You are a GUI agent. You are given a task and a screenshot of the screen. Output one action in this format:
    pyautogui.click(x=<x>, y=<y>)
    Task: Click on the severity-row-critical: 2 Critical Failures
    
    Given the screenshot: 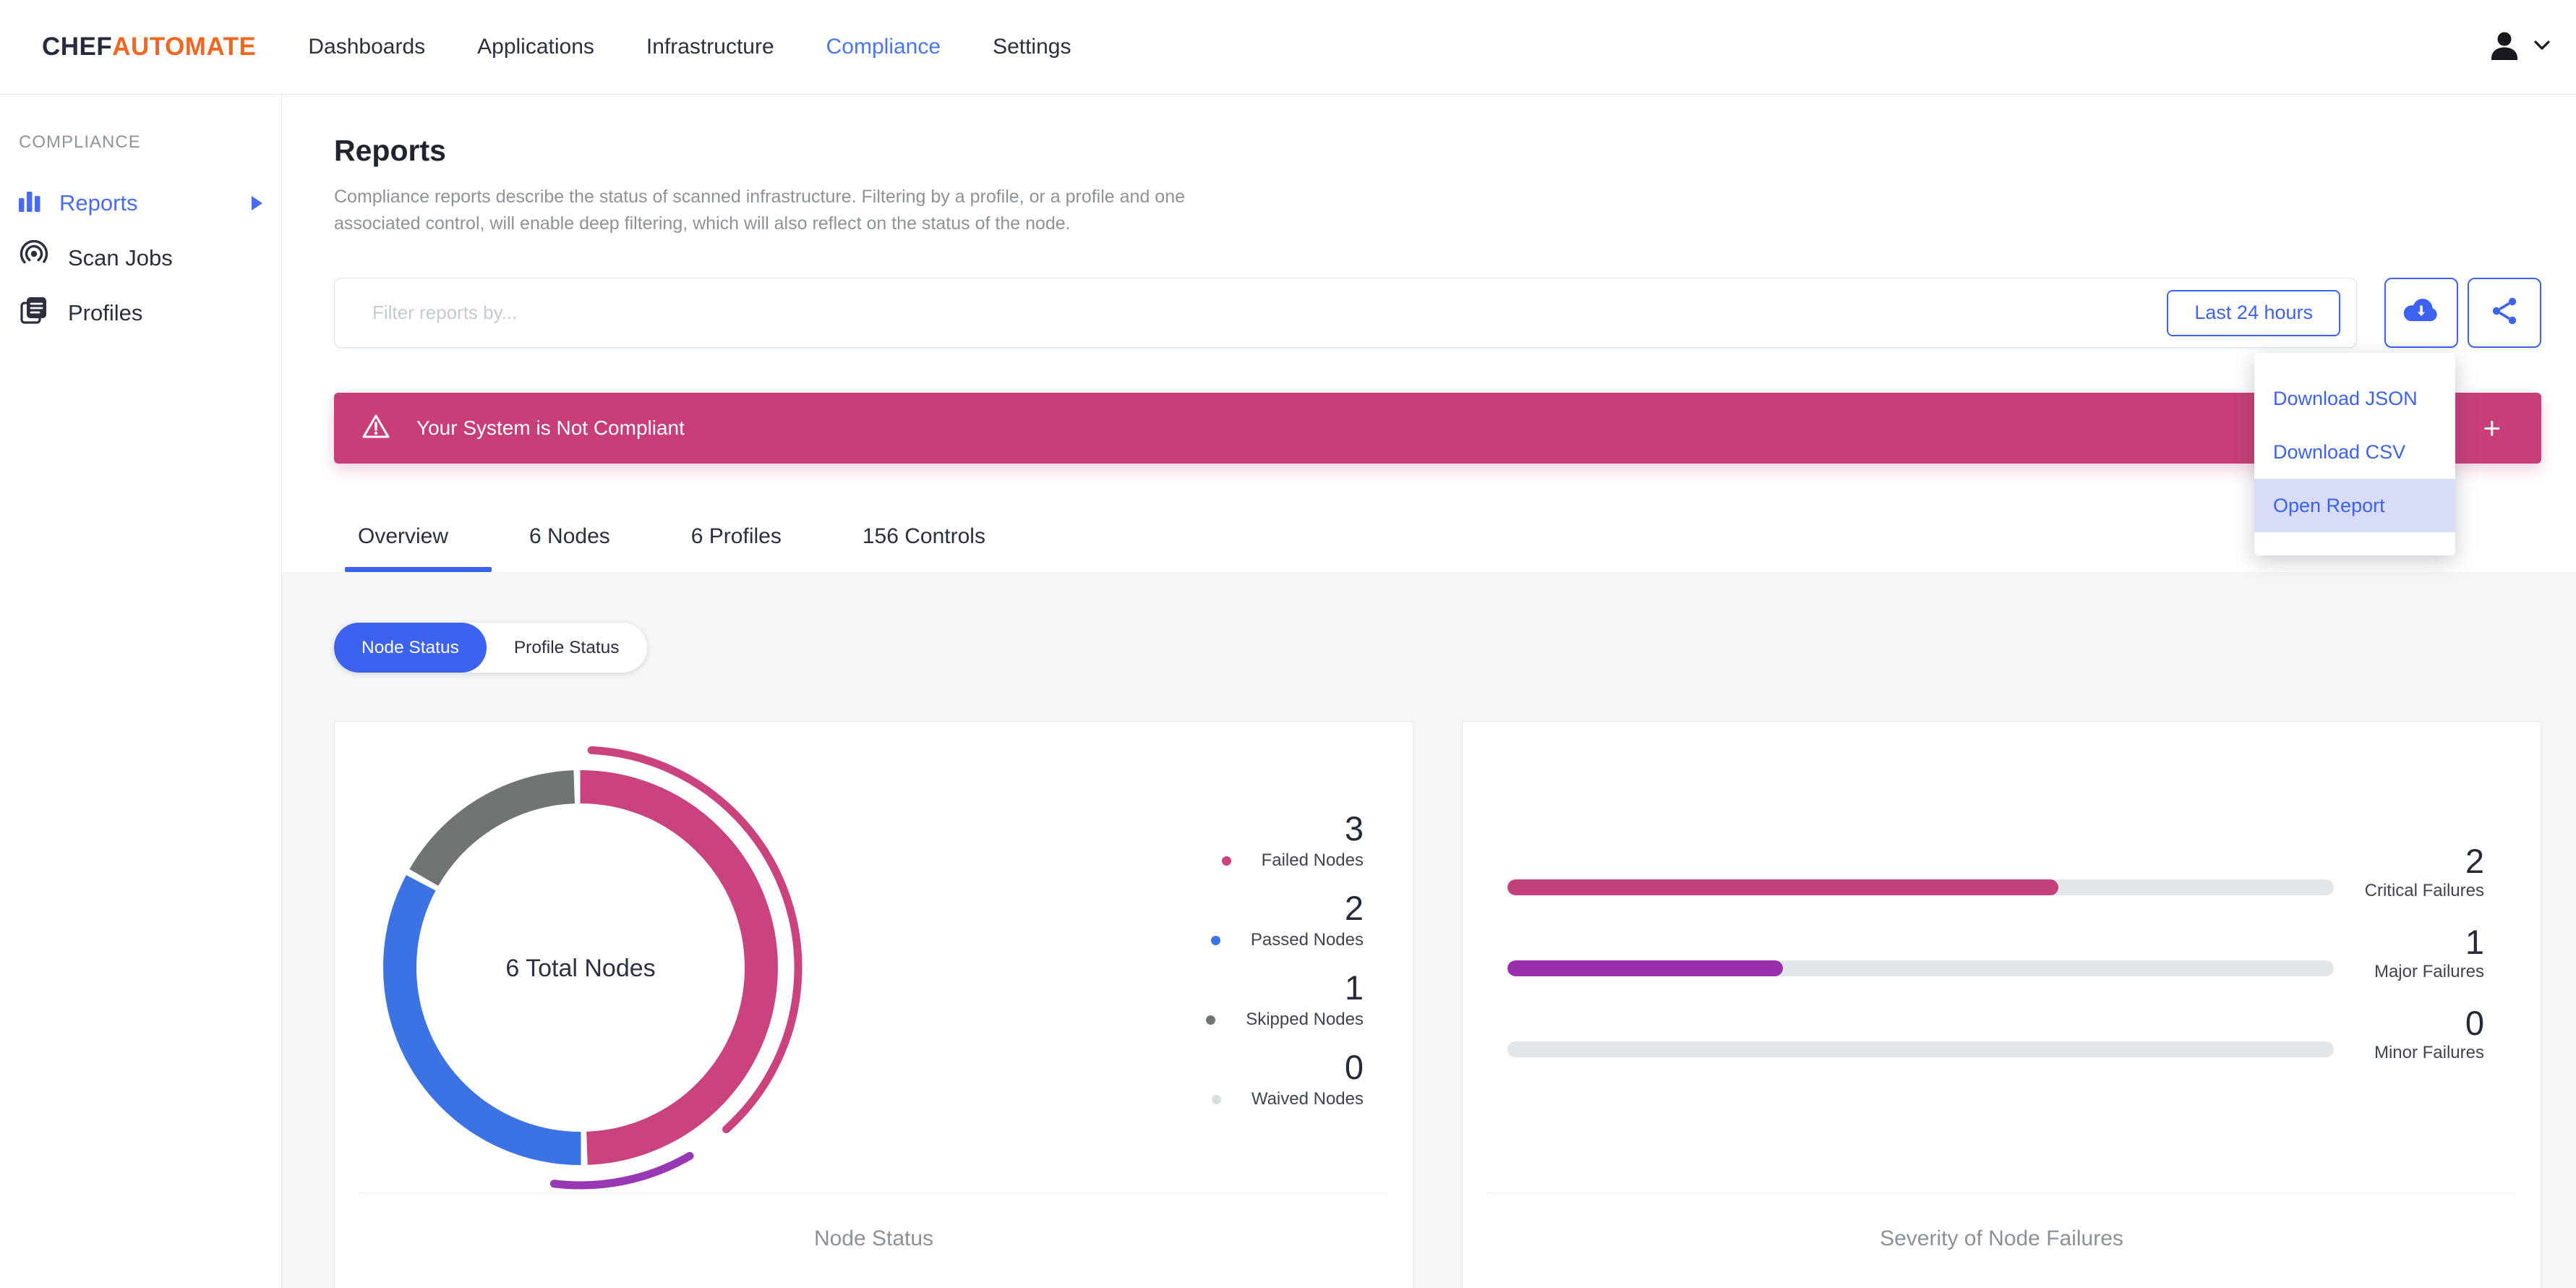 What is the action you would take?
    pyautogui.click(x=1995, y=872)
    